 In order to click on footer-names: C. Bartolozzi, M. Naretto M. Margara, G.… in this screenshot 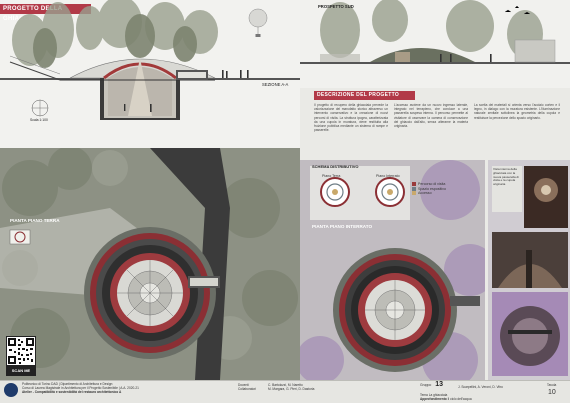, I will do `click(291, 387)`.